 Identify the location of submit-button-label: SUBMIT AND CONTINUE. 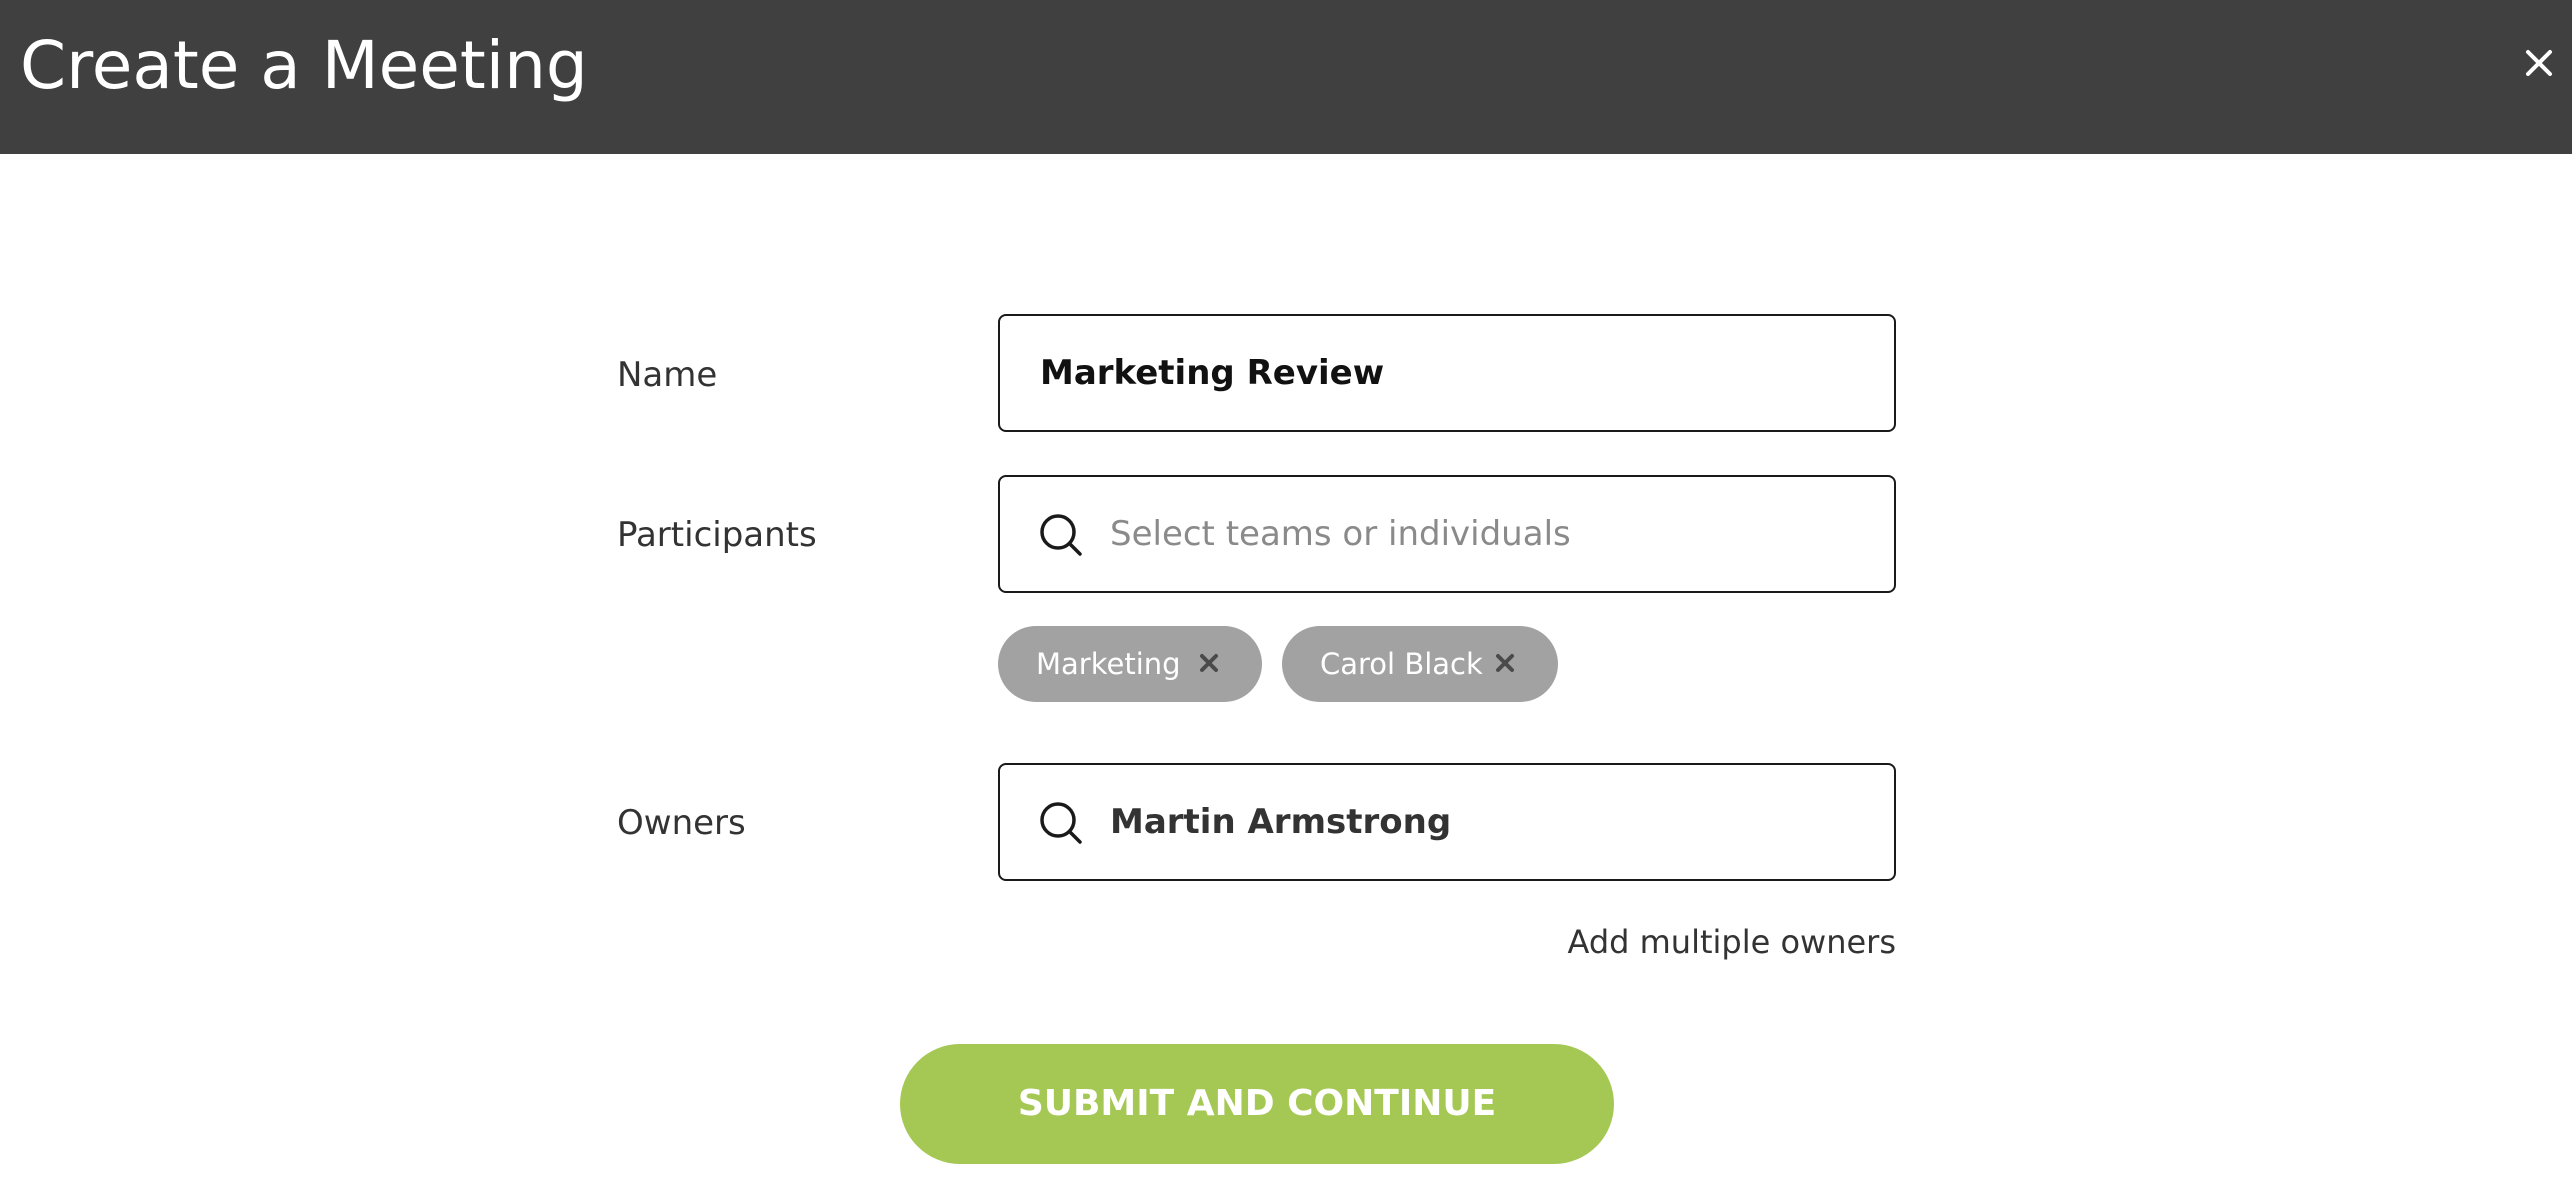
(1257, 1103).